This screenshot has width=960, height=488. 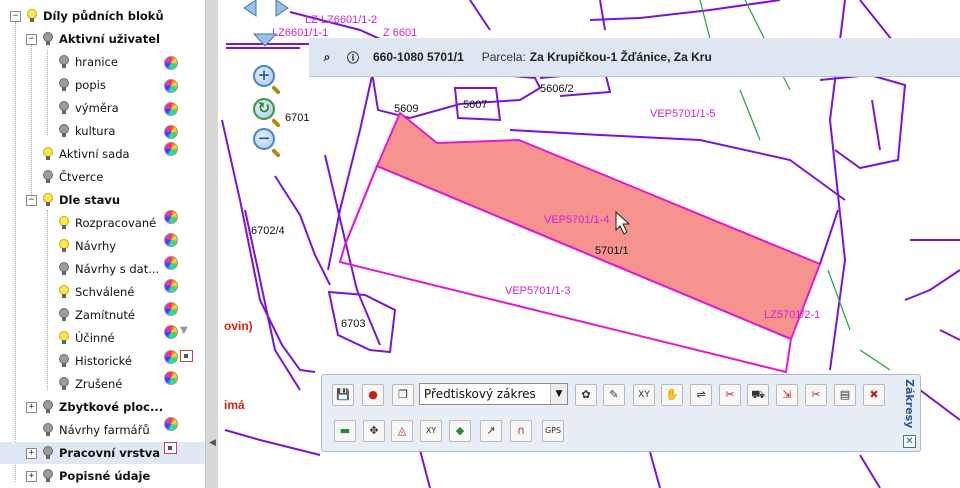 I want to click on tree-node-popis: popis, so click(x=82, y=85).